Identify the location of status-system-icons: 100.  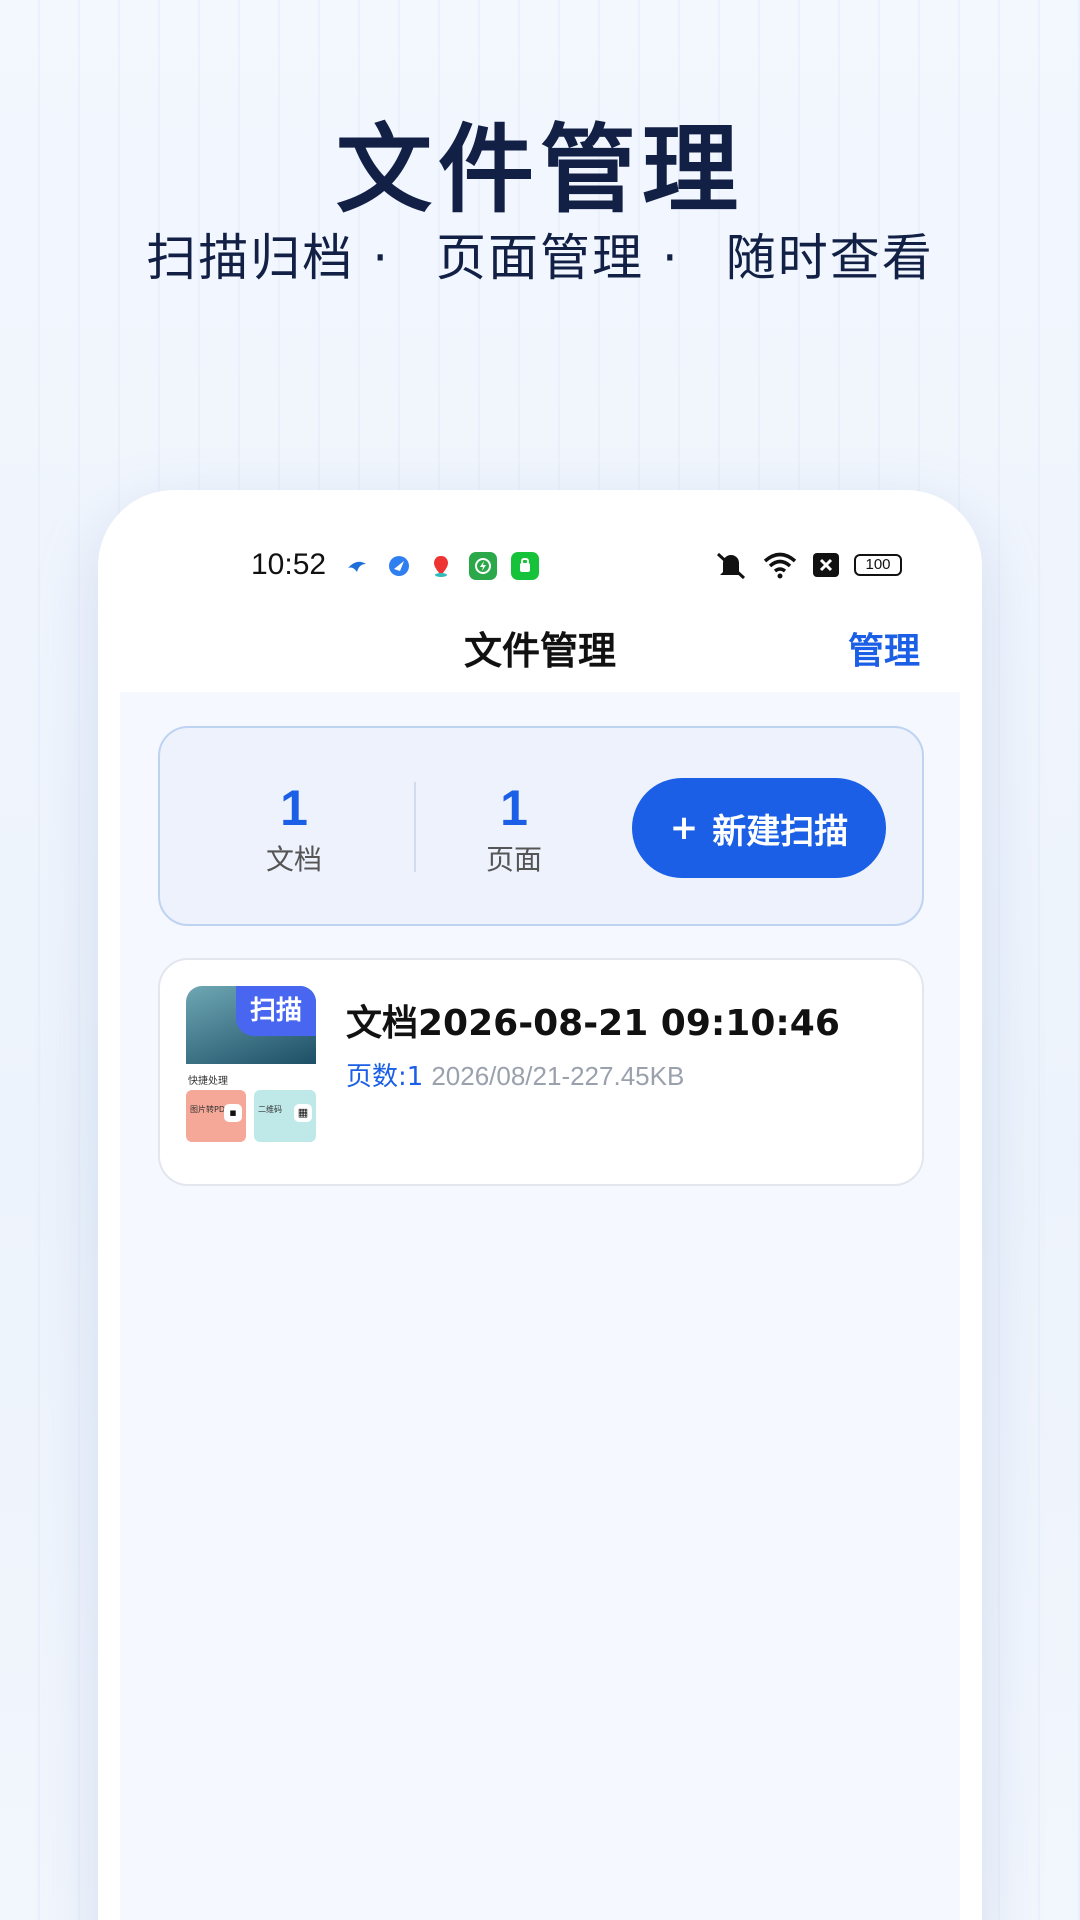
(808, 565).